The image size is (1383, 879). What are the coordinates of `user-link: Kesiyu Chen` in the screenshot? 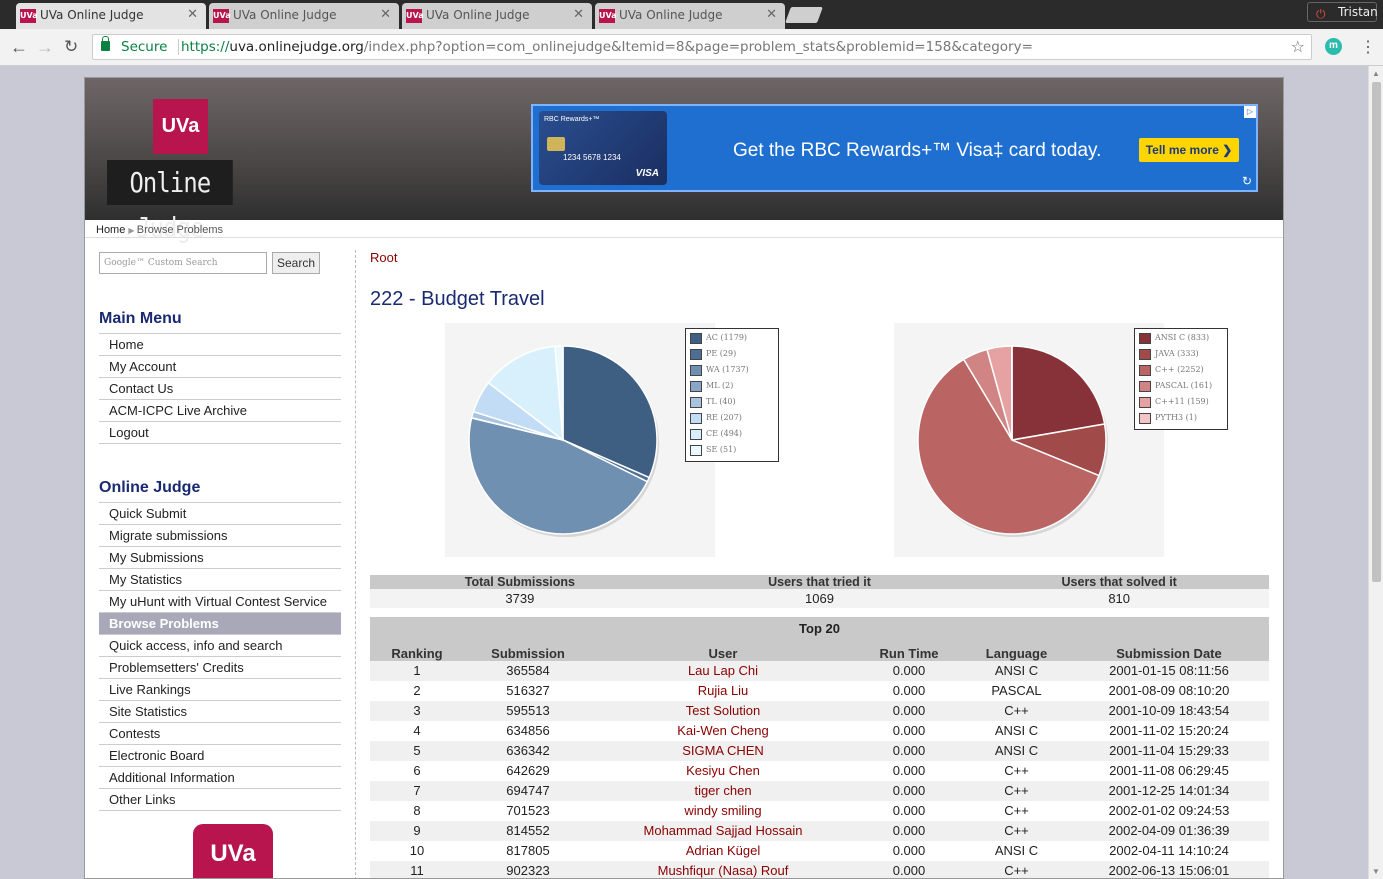 It's located at (723, 771).